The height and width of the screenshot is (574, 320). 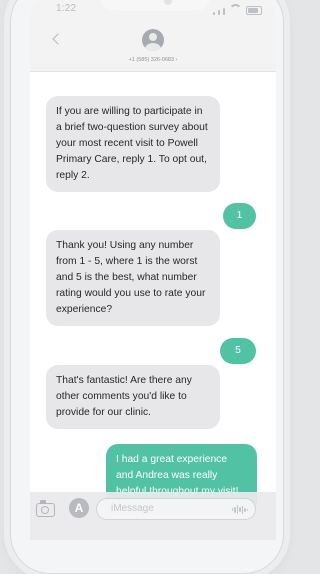 I want to click on composer-bar: A iMessage, so click(x=153, y=516).